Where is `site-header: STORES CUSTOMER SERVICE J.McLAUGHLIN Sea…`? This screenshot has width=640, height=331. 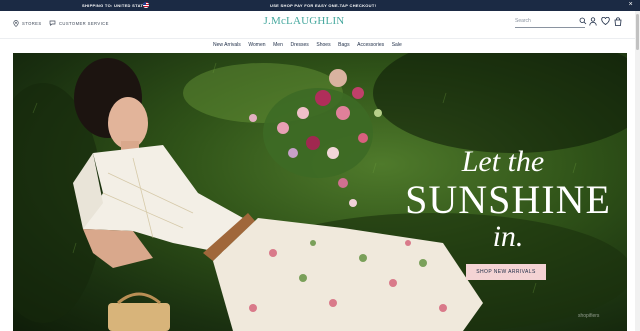 site-header: STORES CUSTOMER SERVICE J.McLAUGHLIN Sea… is located at coordinates (320, 24).